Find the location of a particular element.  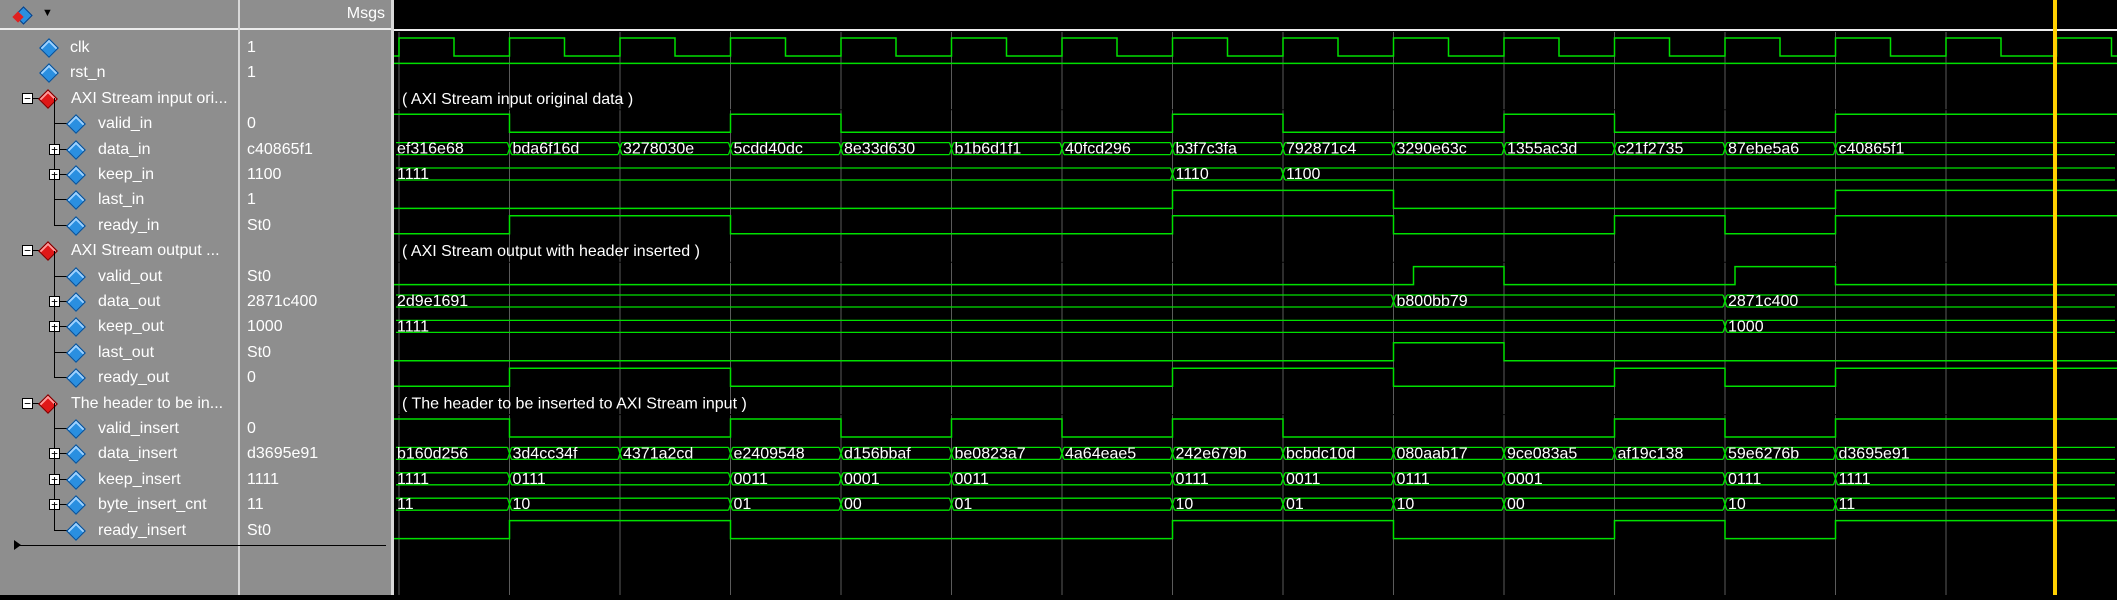

data-in-bus-value: 87ebe5a6 is located at coordinates (1763, 149).